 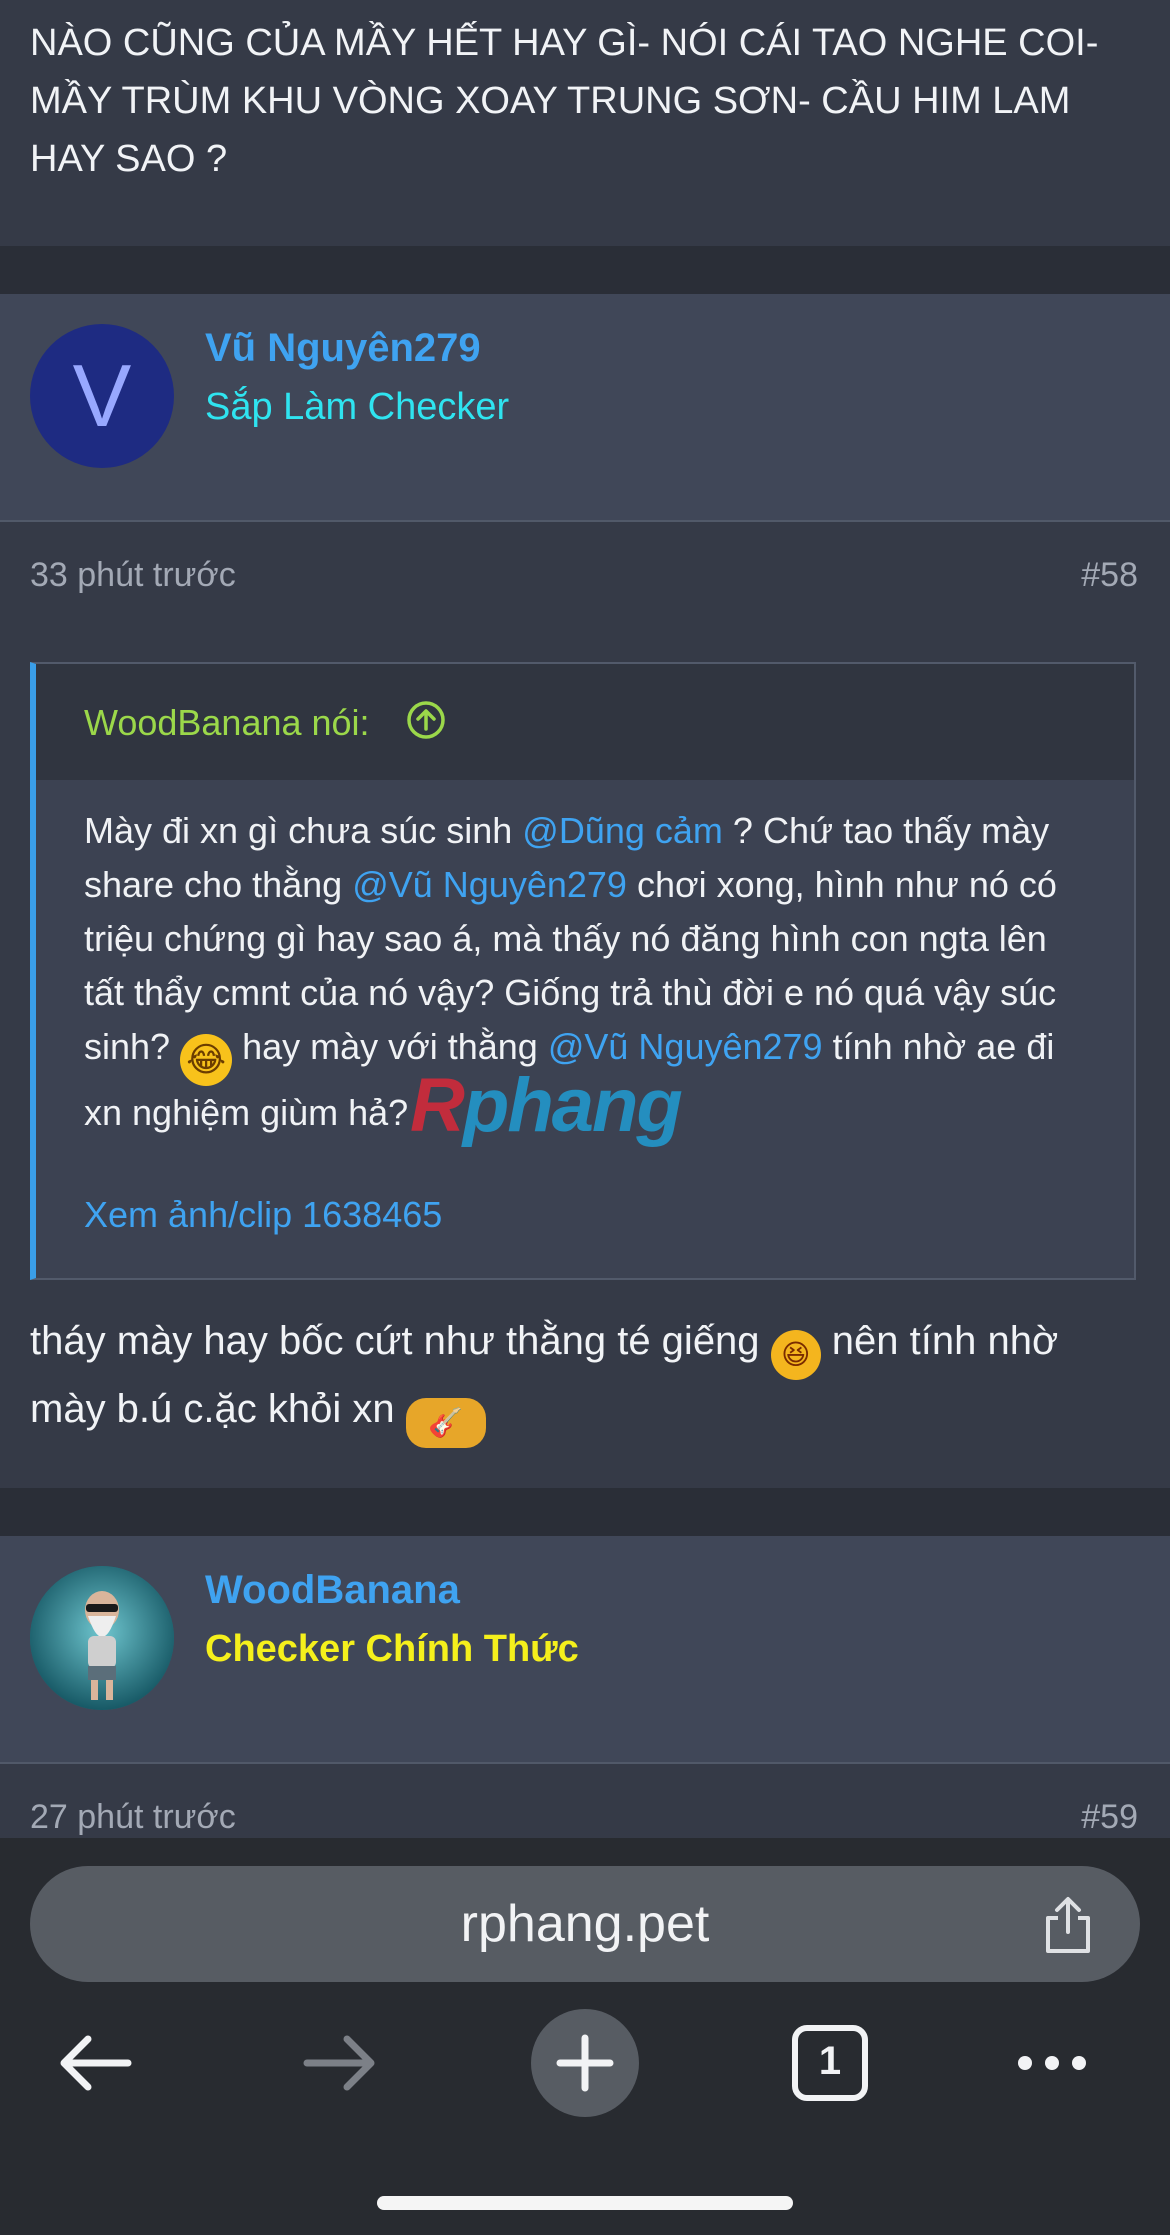 What do you see at coordinates (133, 575) in the screenshot?
I see `post-time: 33 phút trước` at bounding box center [133, 575].